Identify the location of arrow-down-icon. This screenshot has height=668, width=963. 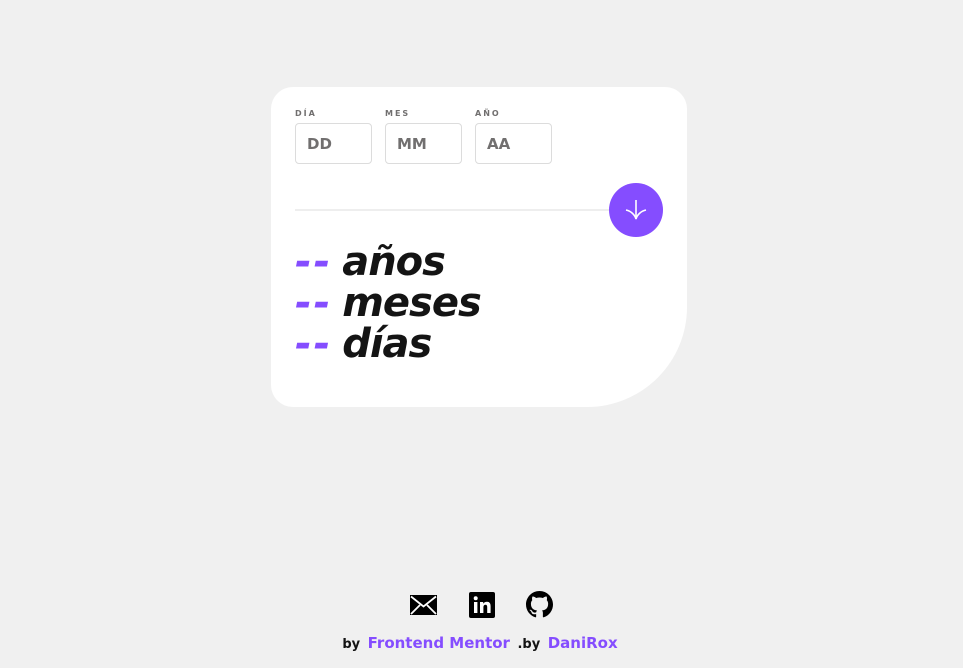
(636, 210).